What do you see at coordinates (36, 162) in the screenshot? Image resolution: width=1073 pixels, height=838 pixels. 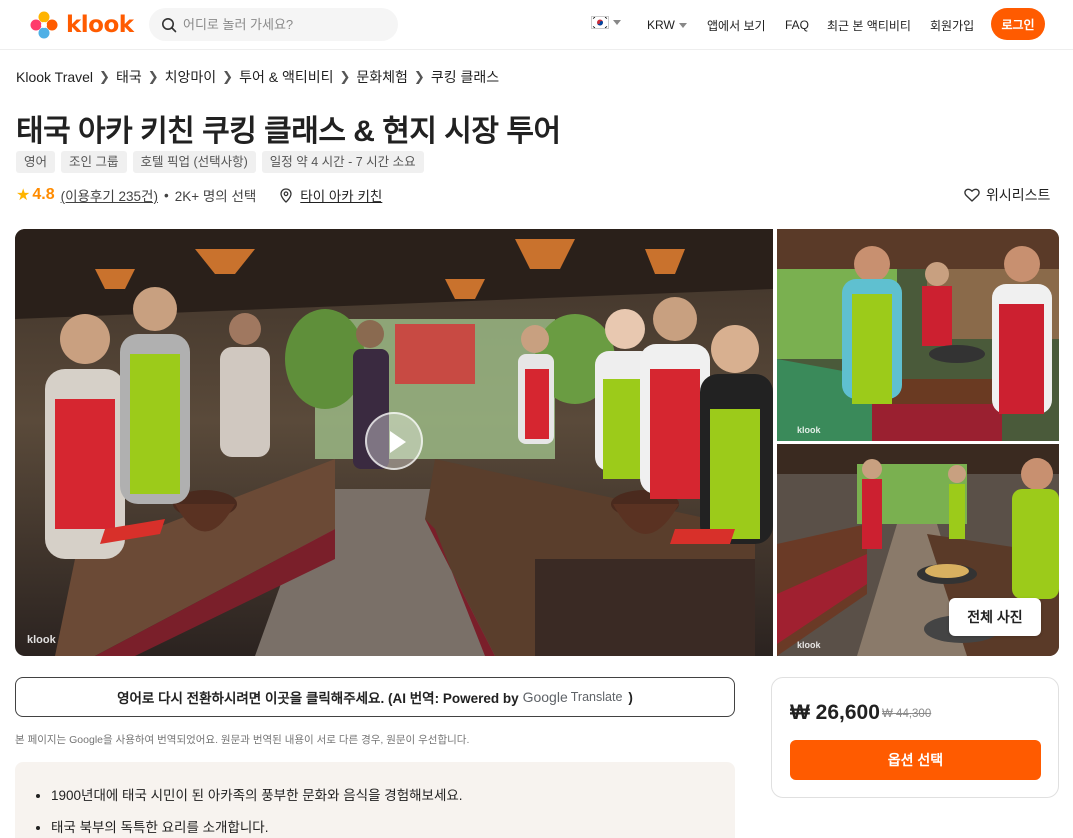 I see `tag-language: 영어` at bounding box center [36, 162].